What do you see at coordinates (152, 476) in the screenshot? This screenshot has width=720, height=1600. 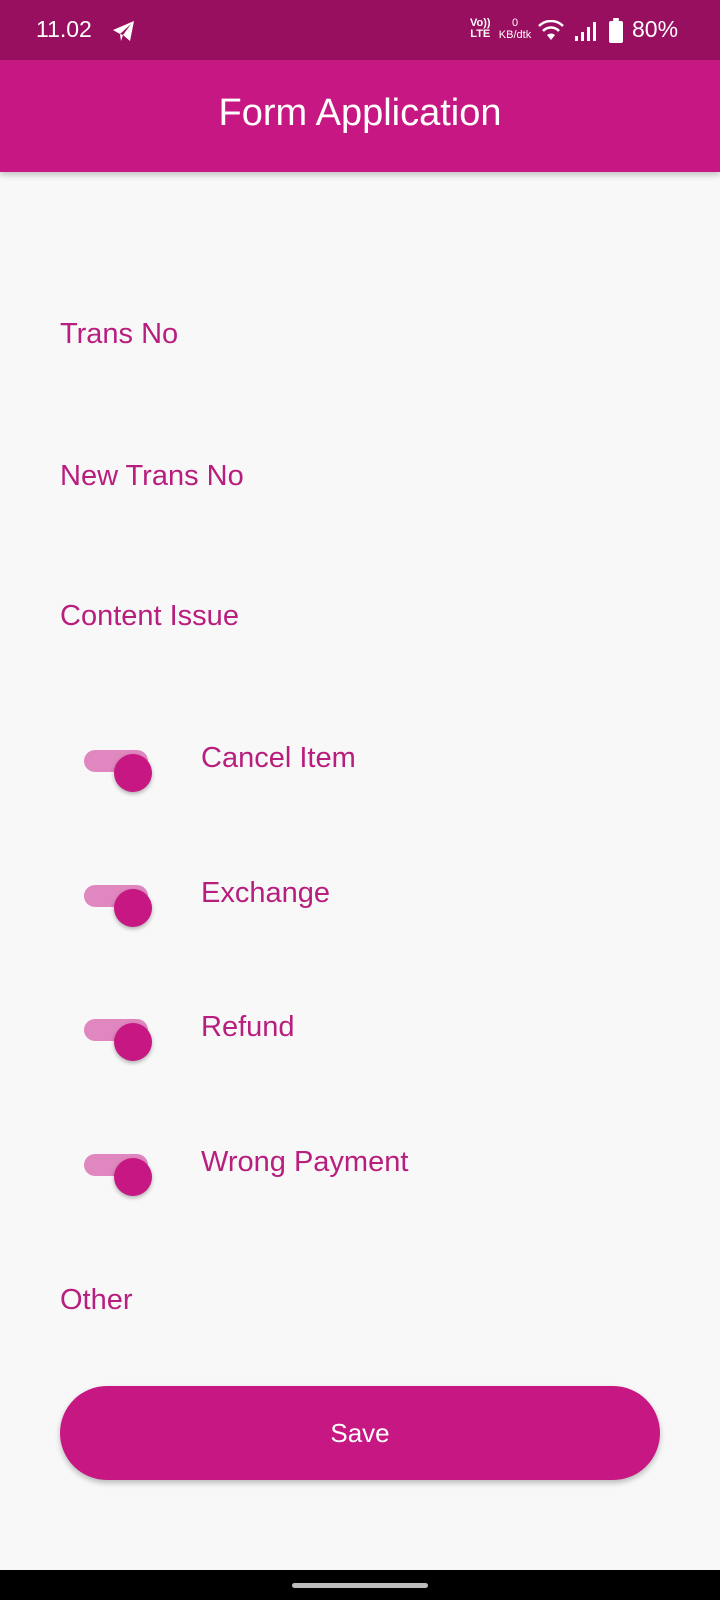 I see `new-trans-no-field: New Trans No` at bounding box center [152, 476].